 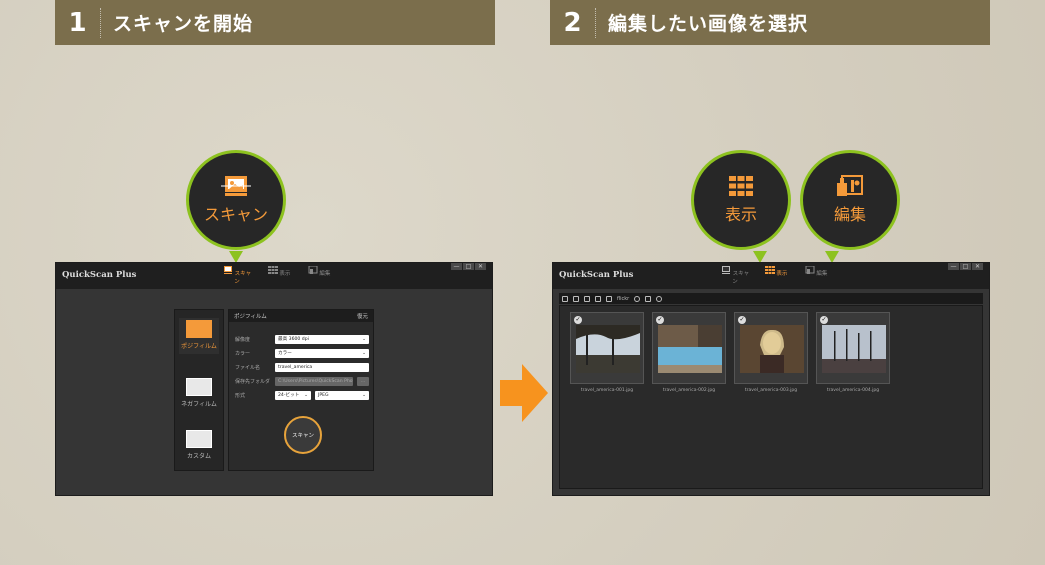 What do you see at coordinates (573, 22) in the screenshot?
I see `step-2-number: 2` at bounding box center [573, 22].